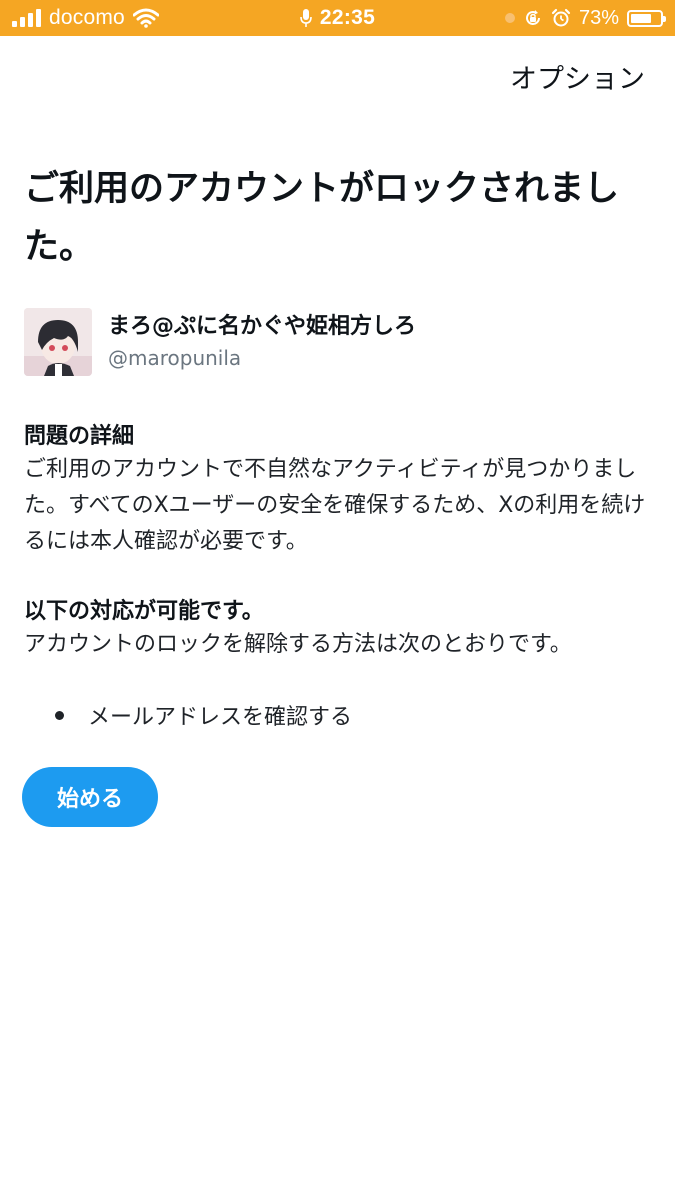 The width and height of the screenshot is (675, 1200). I want to click on avatar-image, so click(58, 342).